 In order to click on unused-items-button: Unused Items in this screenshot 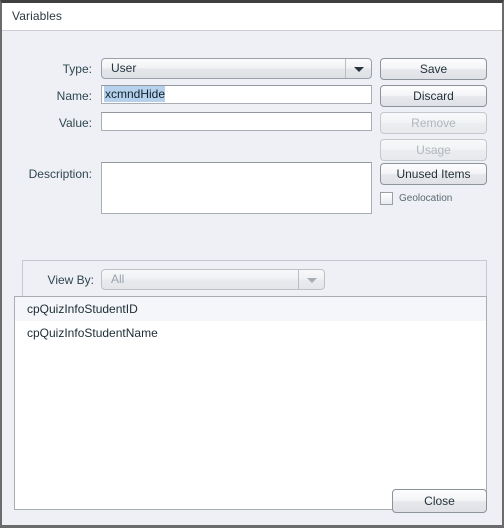, I will do `click(433, 174)`.